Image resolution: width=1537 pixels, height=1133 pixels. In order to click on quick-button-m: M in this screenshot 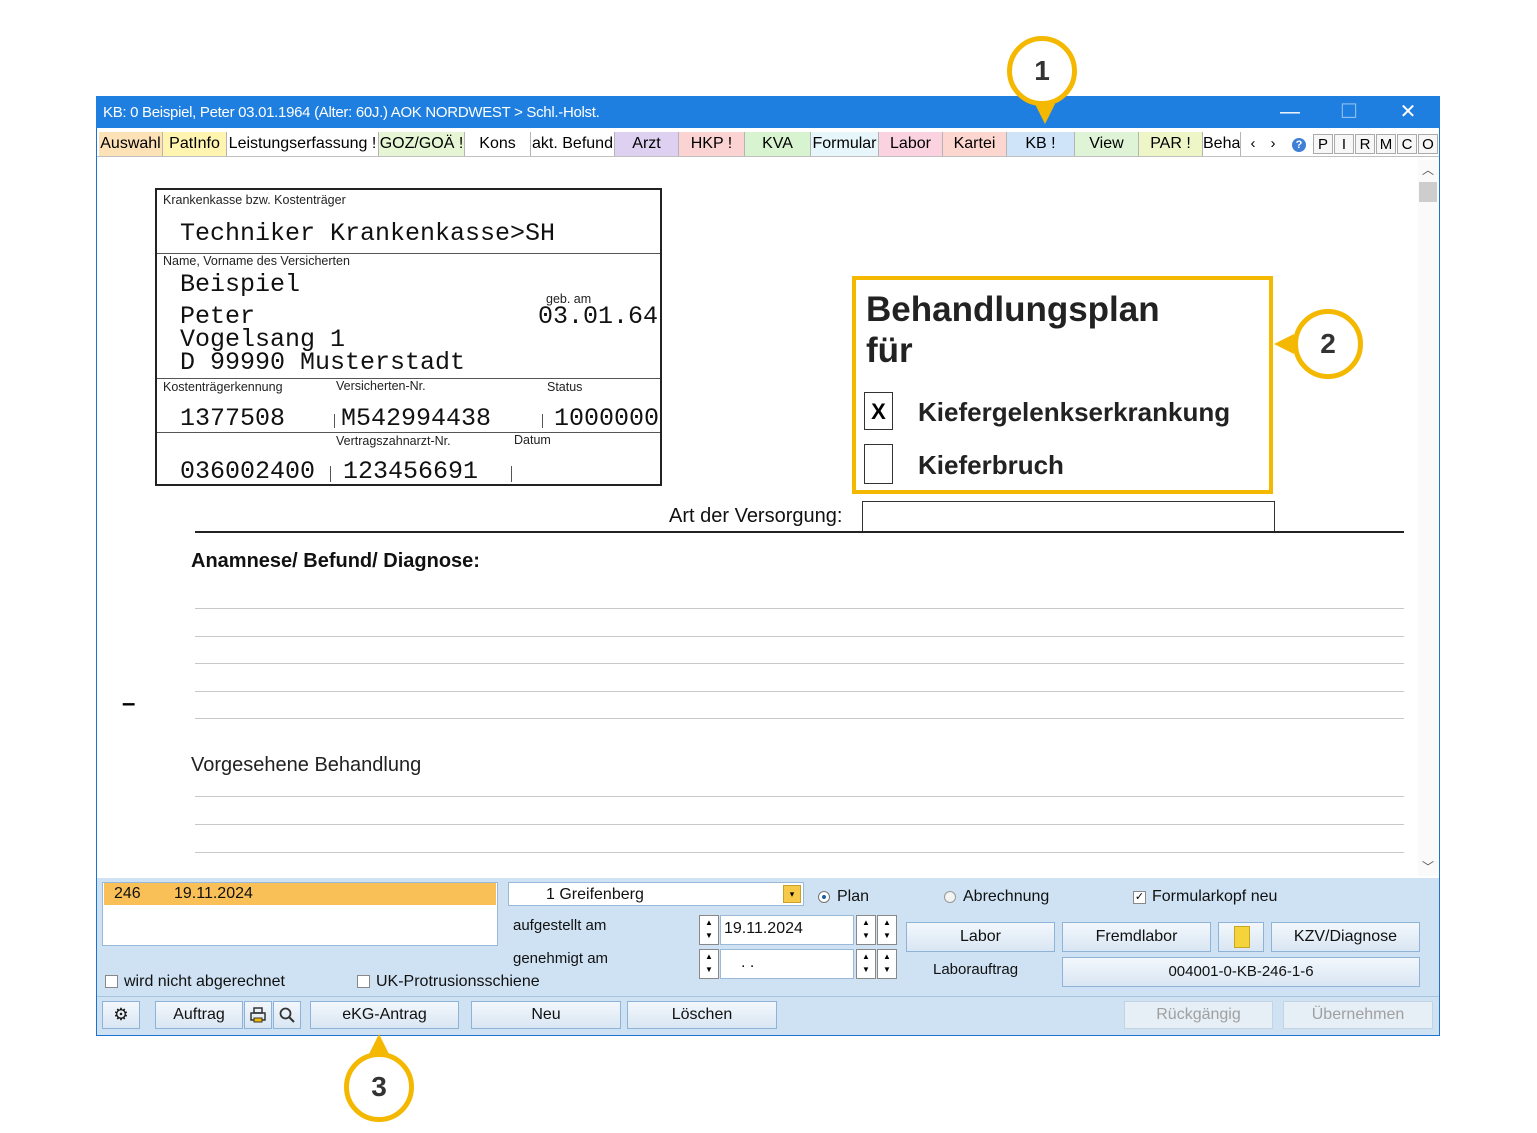, I will do `click(1386, 144)`.